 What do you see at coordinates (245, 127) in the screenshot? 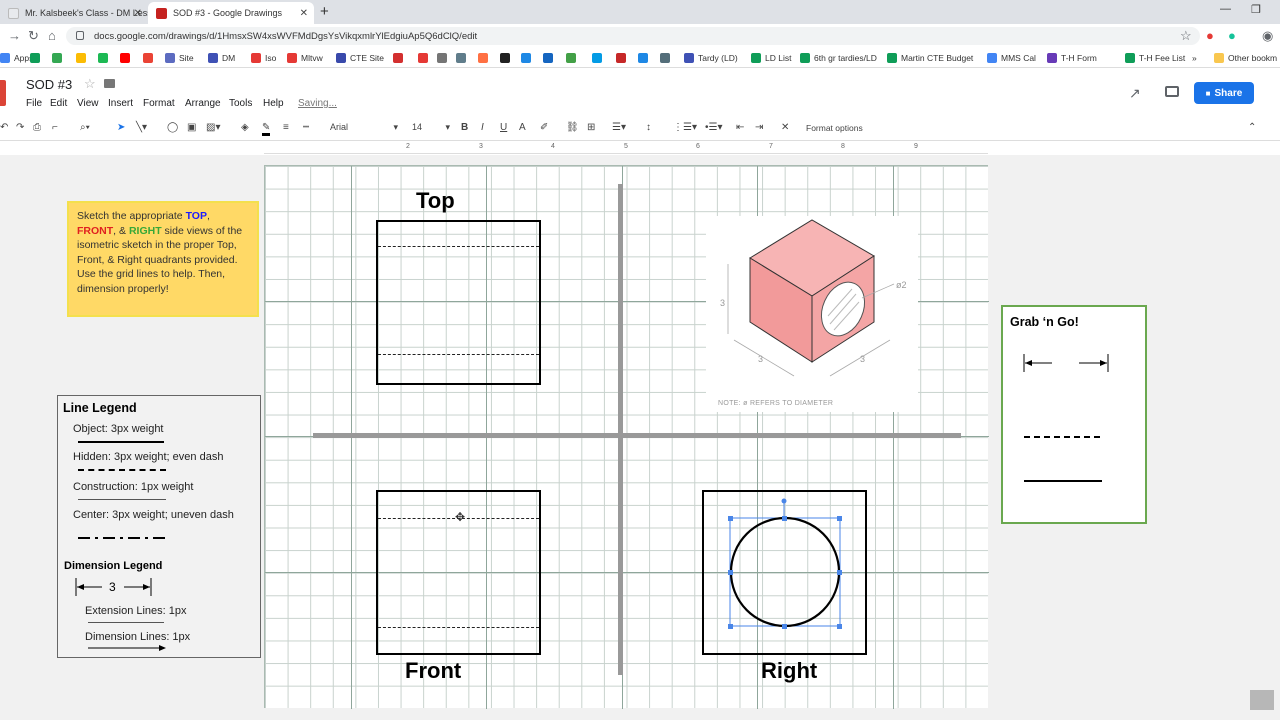
I see `fill-color-icon: ◈` at bounding box center [245, 127].